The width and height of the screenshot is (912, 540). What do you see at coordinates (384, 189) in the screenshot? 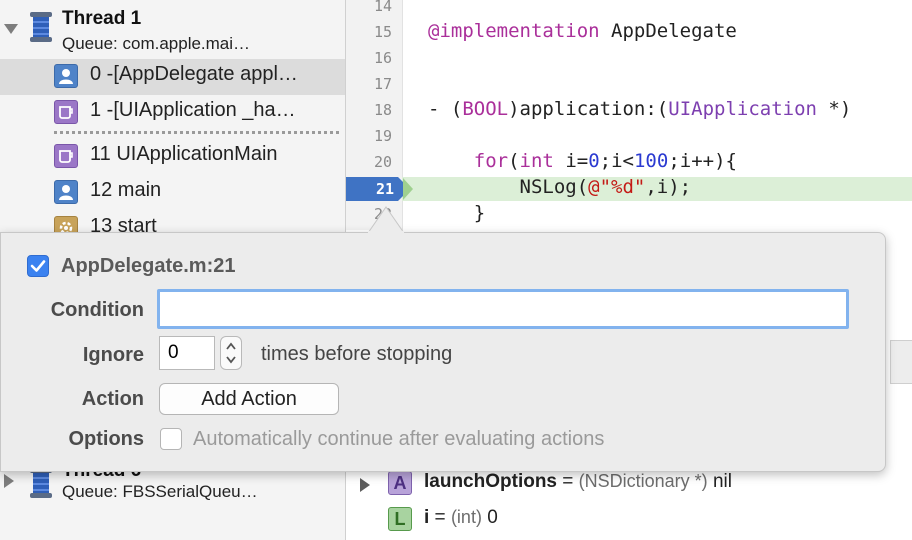
I see `line-number: 21` at bounding box center [384, 189].